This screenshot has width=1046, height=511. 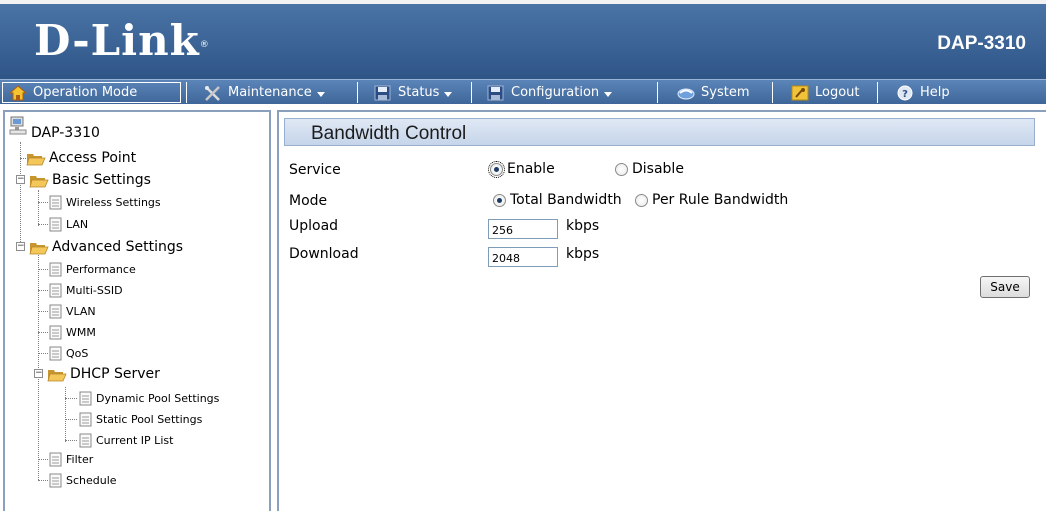 I want to click on mode-per-rule-option: Per Rule Bandwidth, so click(x=711, y=200).